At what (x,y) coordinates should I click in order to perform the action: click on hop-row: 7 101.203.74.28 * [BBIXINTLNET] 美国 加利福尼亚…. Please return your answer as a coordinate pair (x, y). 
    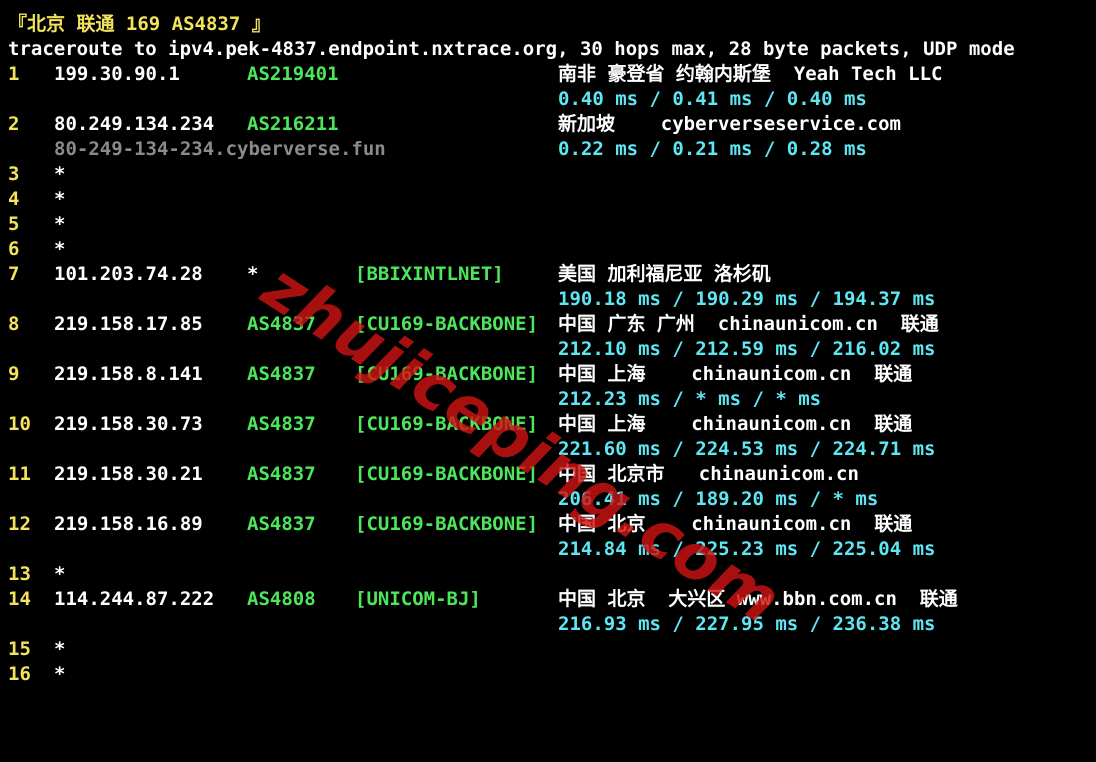
    Looking at the image, I should click on (385, 274).